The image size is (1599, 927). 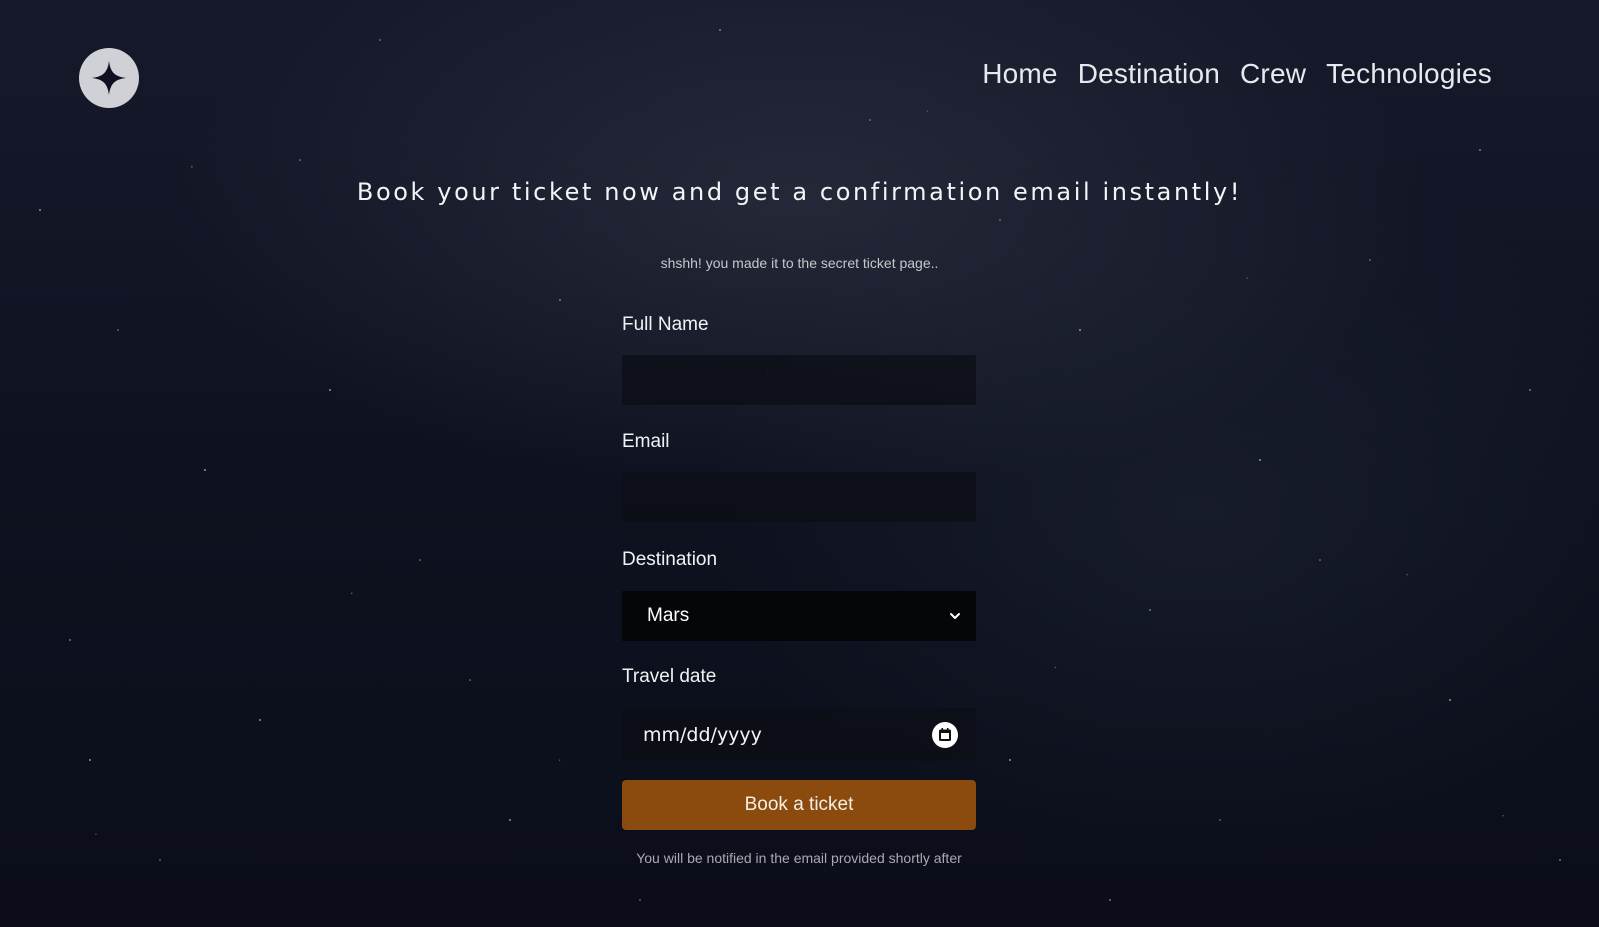 I want to click on full-name-input, so click(x=799, y=380).